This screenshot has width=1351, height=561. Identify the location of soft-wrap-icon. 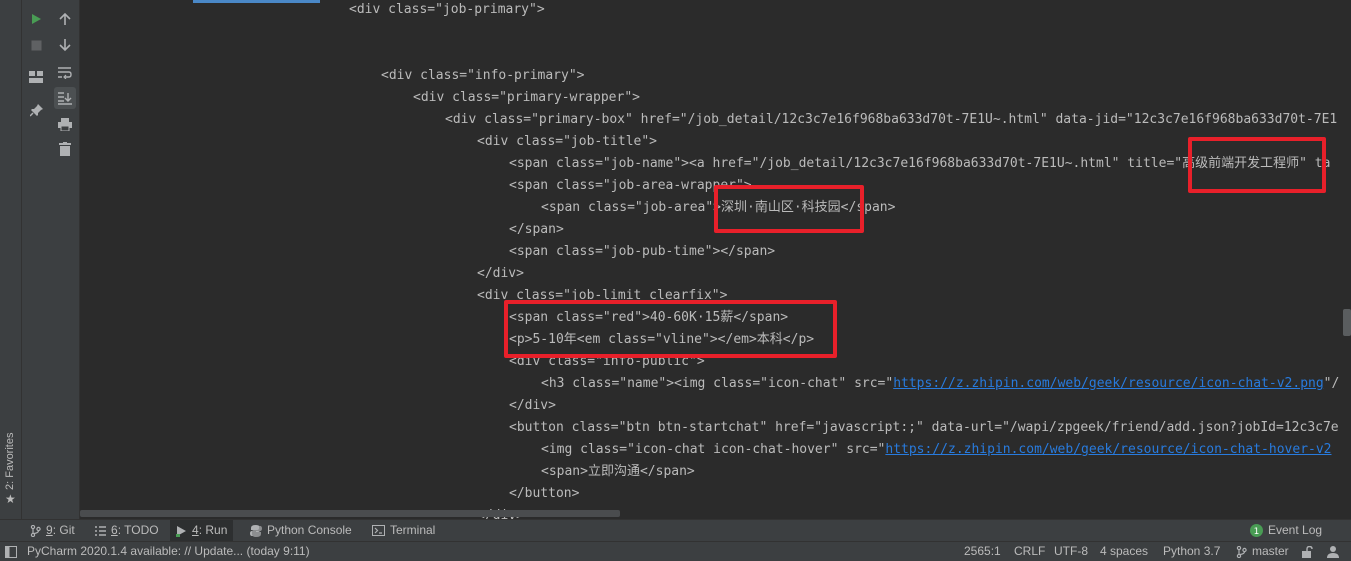
(65, 73).